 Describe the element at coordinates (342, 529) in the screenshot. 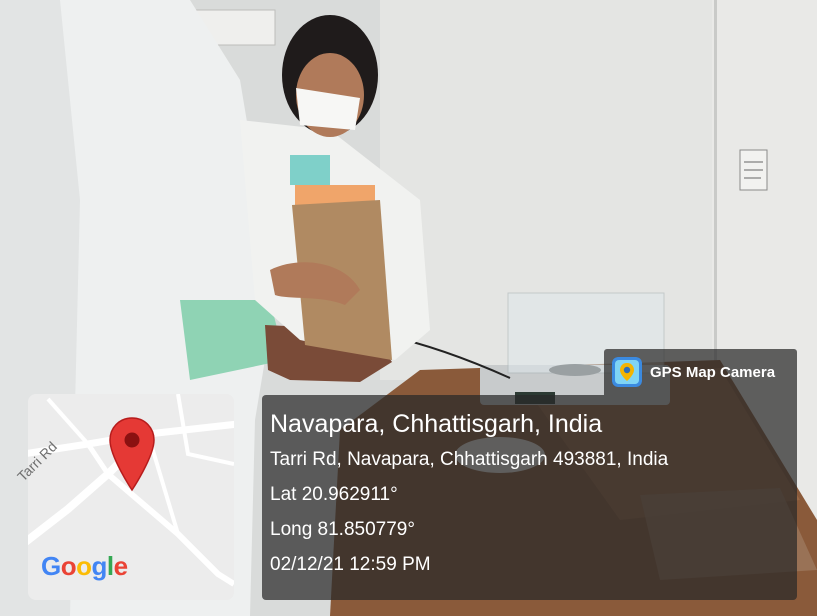

I see `longitude-line: Long 81.850779°` at that location.